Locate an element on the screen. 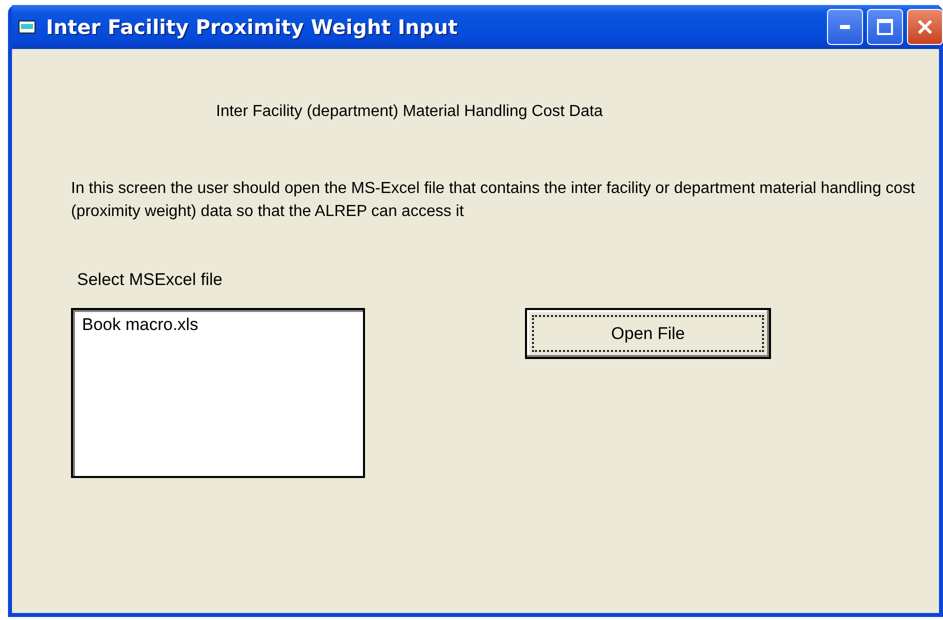  minimize-icon is located at coordinates (845, 27).